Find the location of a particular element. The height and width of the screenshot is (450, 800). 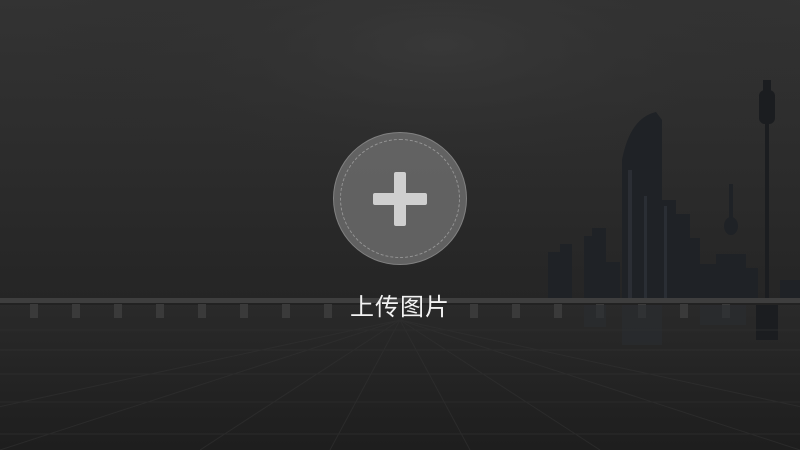

upload-label: 上传图片 is located at coordinates (400, 307).